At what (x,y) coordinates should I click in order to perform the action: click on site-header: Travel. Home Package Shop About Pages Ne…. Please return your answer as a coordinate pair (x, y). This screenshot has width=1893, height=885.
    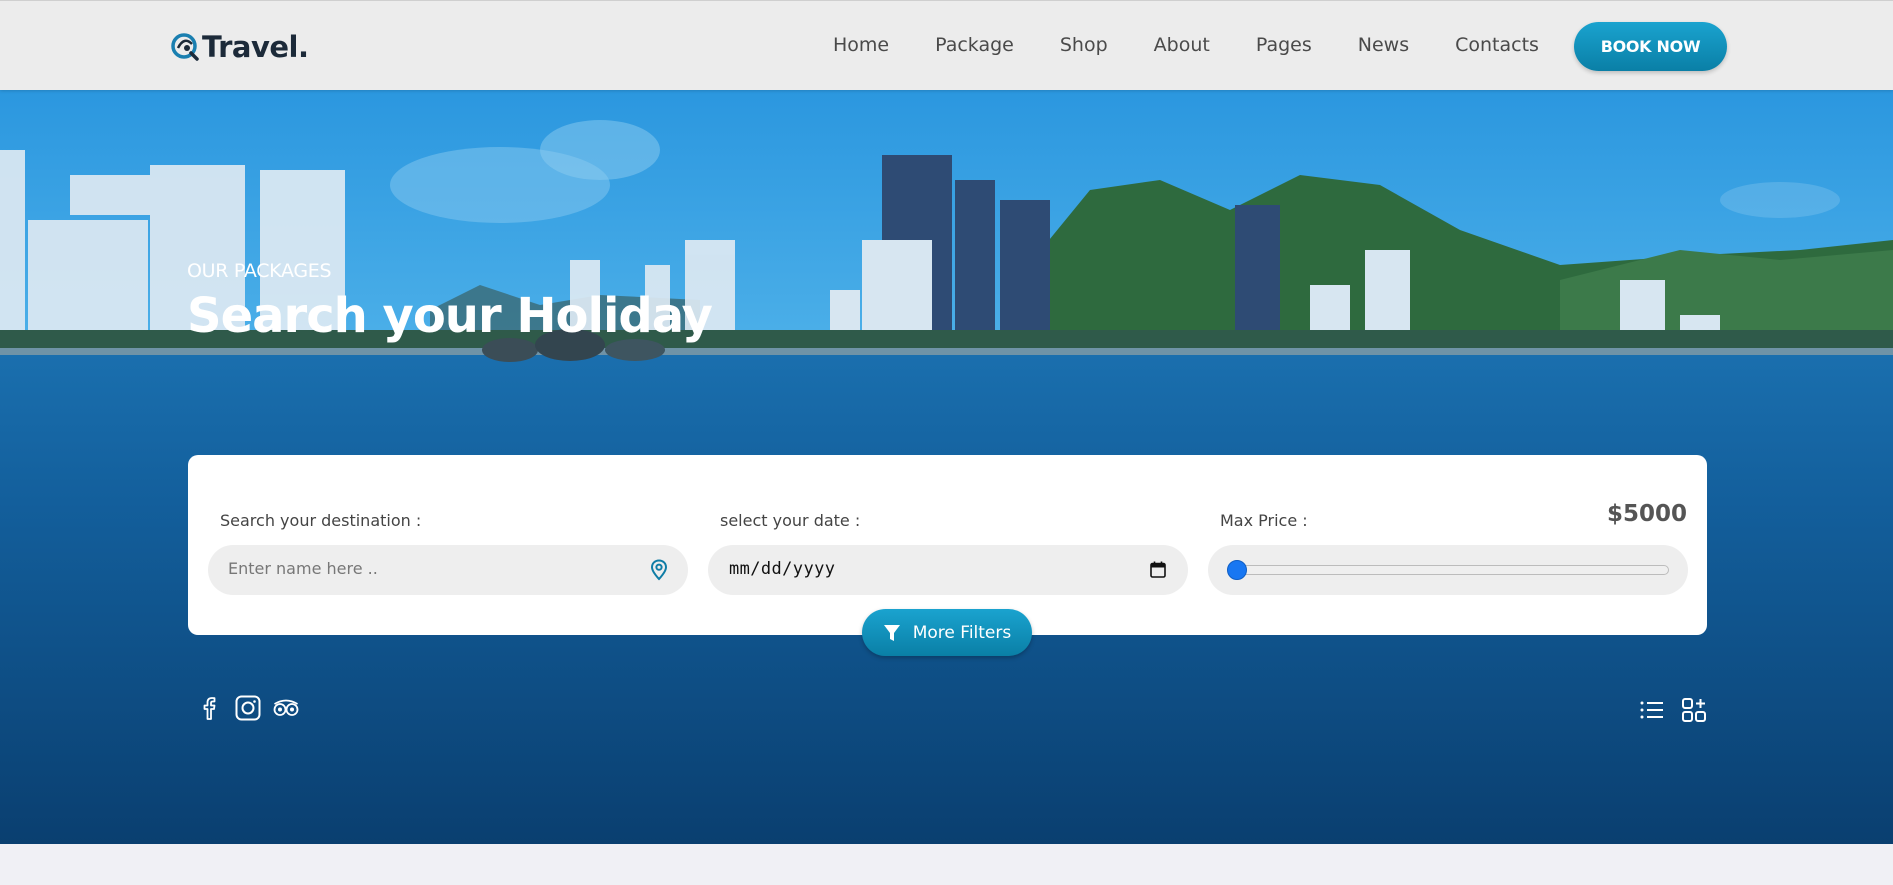
    Looking at the image, I should click on (946, 45).